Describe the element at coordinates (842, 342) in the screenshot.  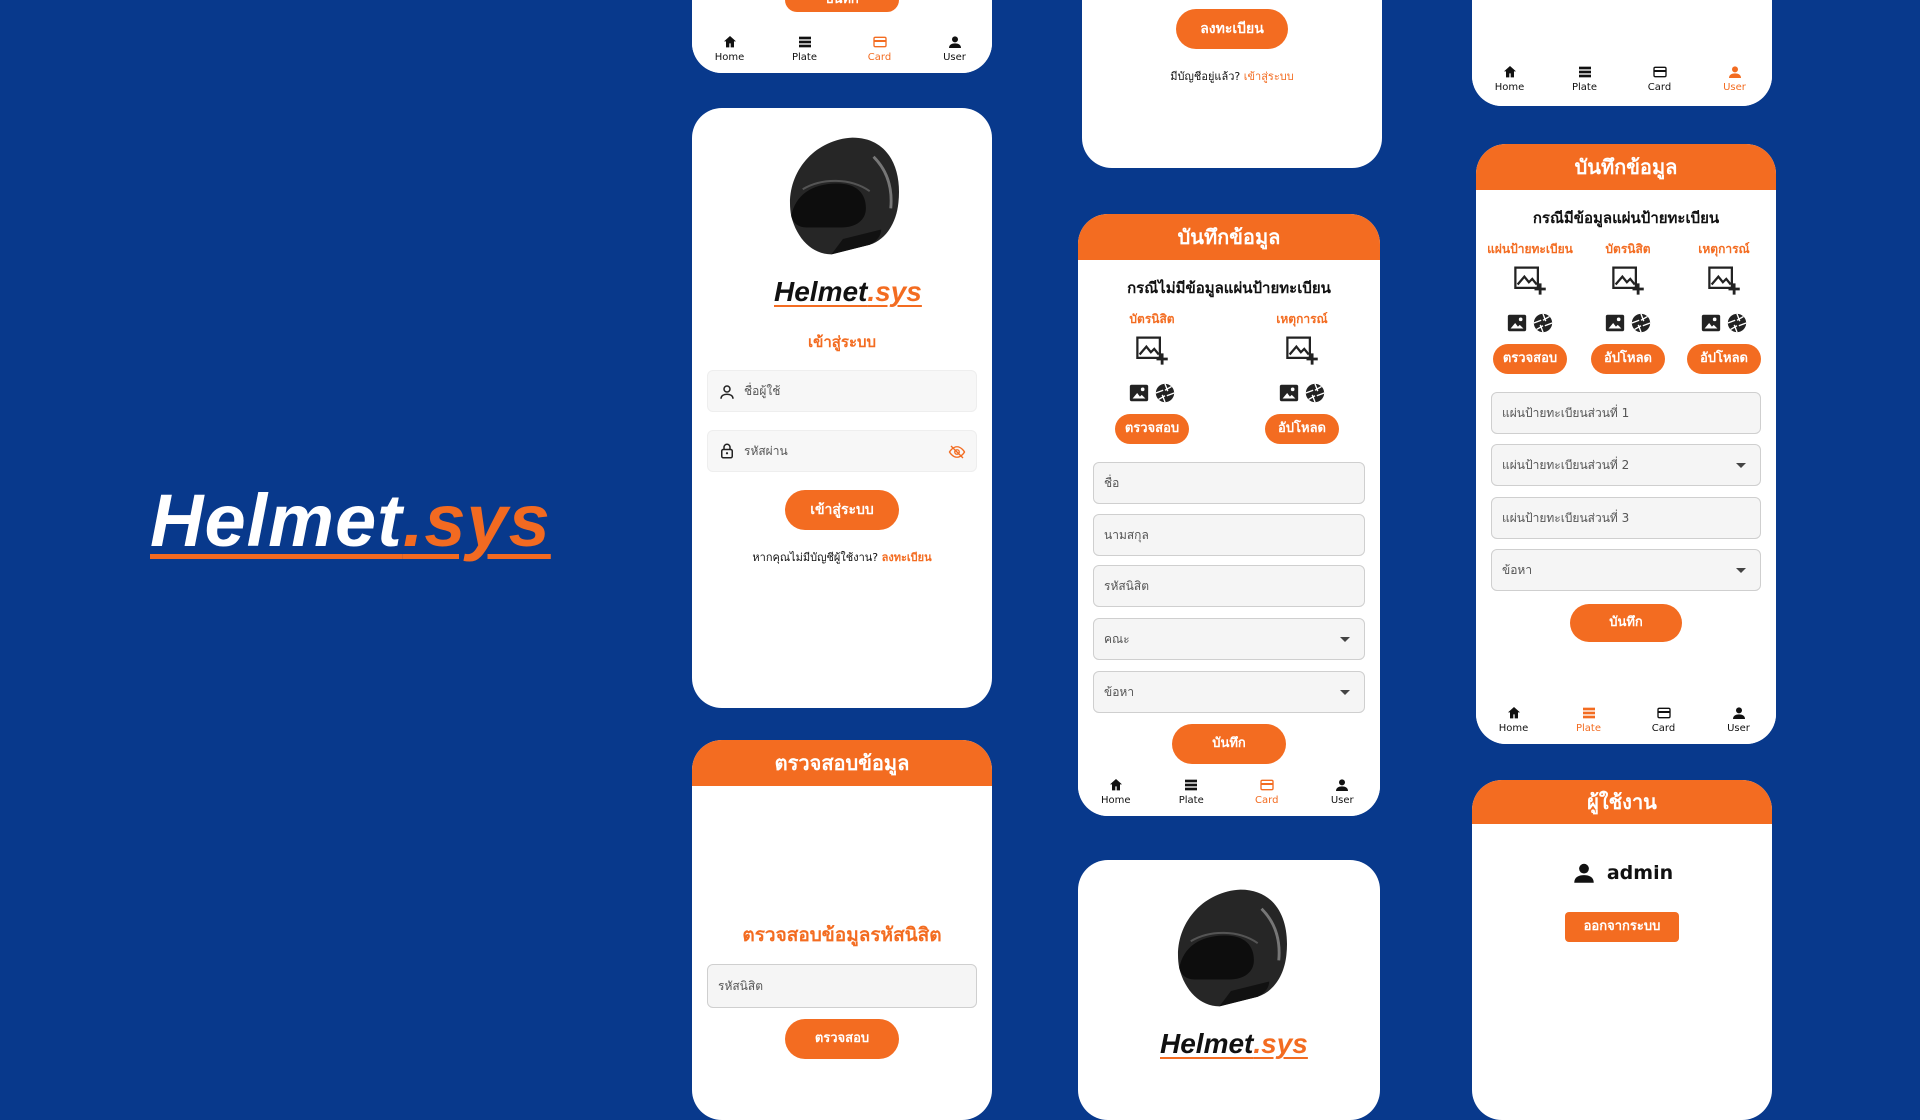
I see `login-title: เข้าสู่ระบบ` at that location.